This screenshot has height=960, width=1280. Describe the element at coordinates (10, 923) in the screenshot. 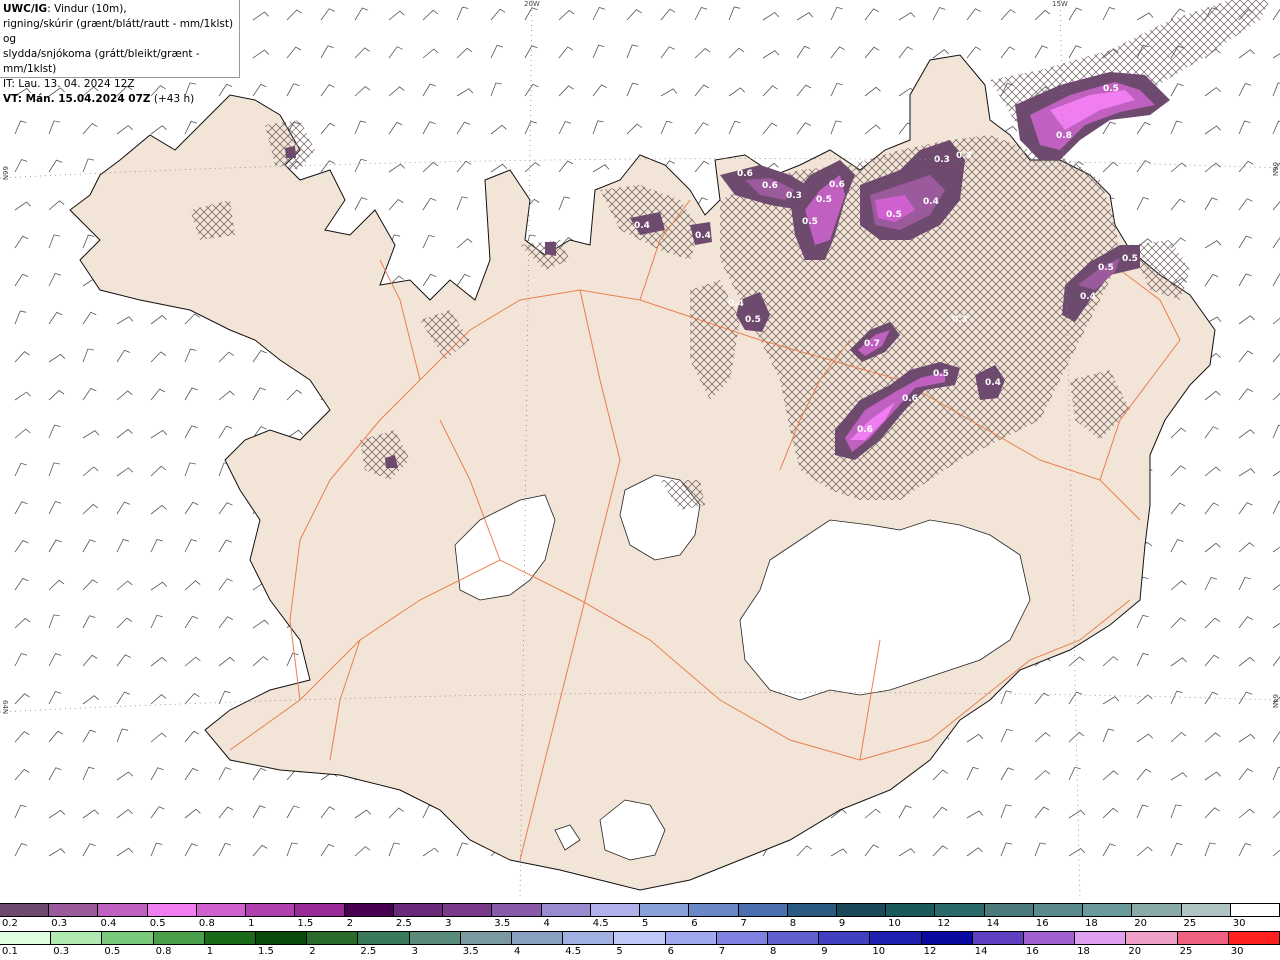

I see `legend-label: 0.2` at that location.